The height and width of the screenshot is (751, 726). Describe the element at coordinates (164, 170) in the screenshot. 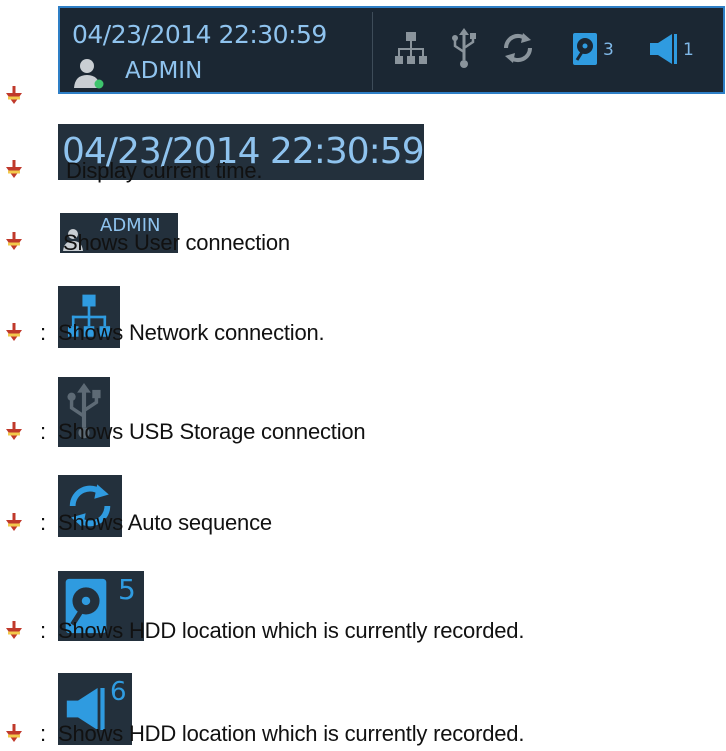

I see `legend-text-time: Display current time.` at that location.